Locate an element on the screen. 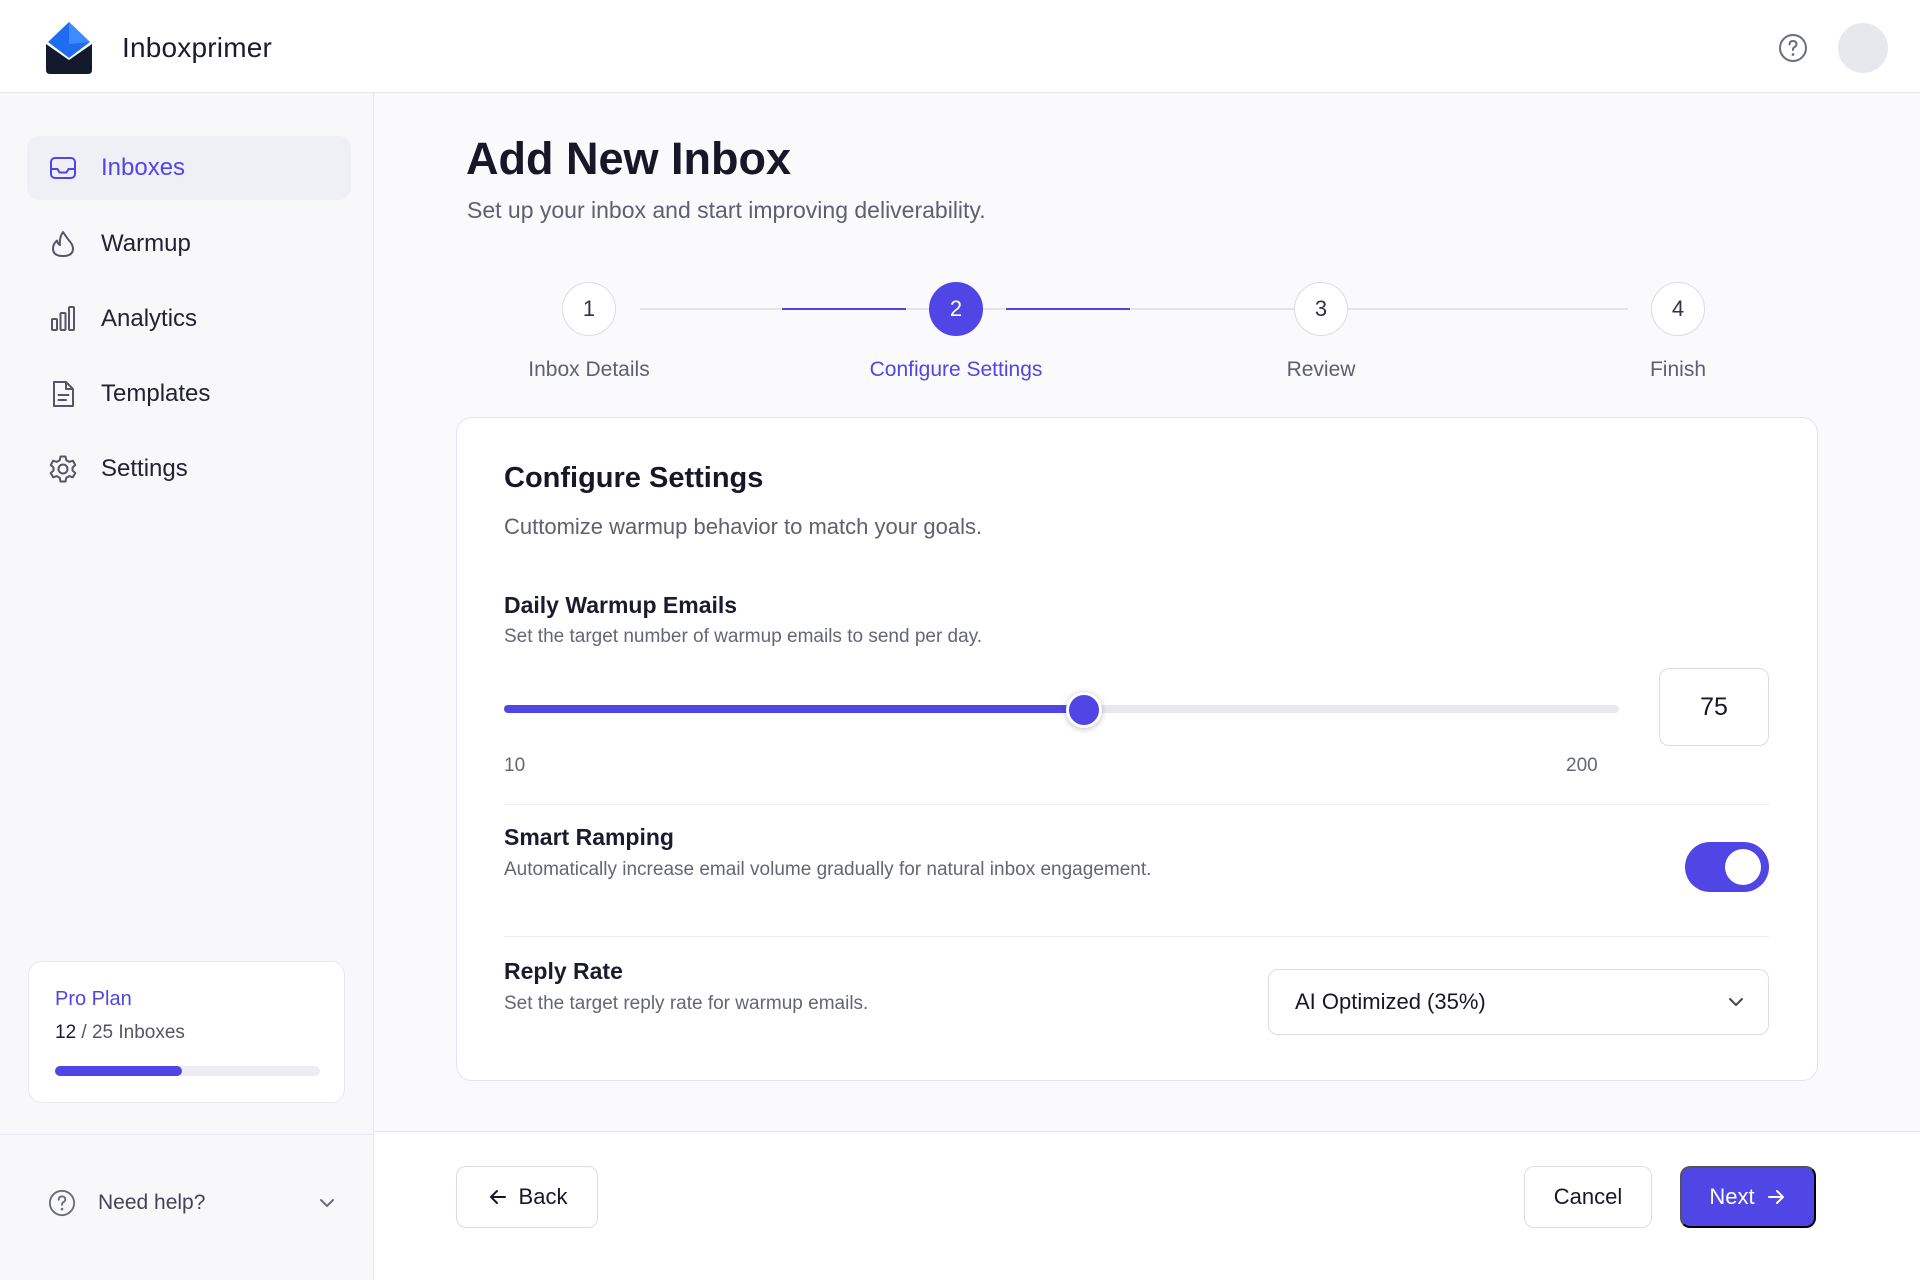  plan-name: Pro Plan is located at coordinates (93, 999).